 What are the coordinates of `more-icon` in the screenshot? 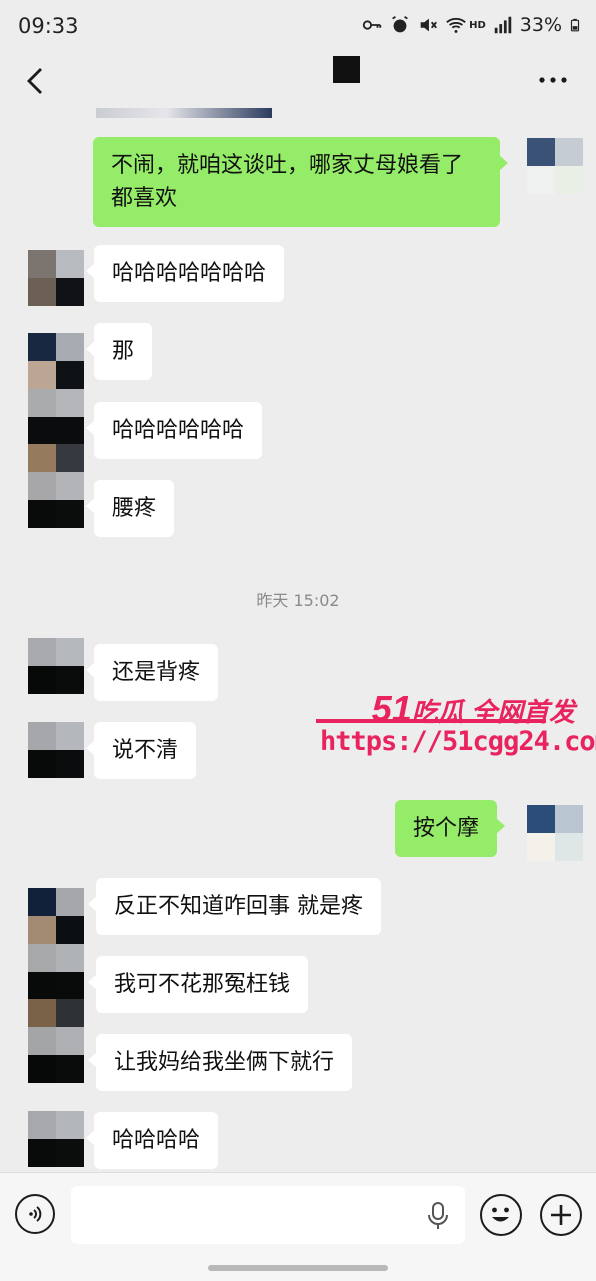 It's located at (553, 80).